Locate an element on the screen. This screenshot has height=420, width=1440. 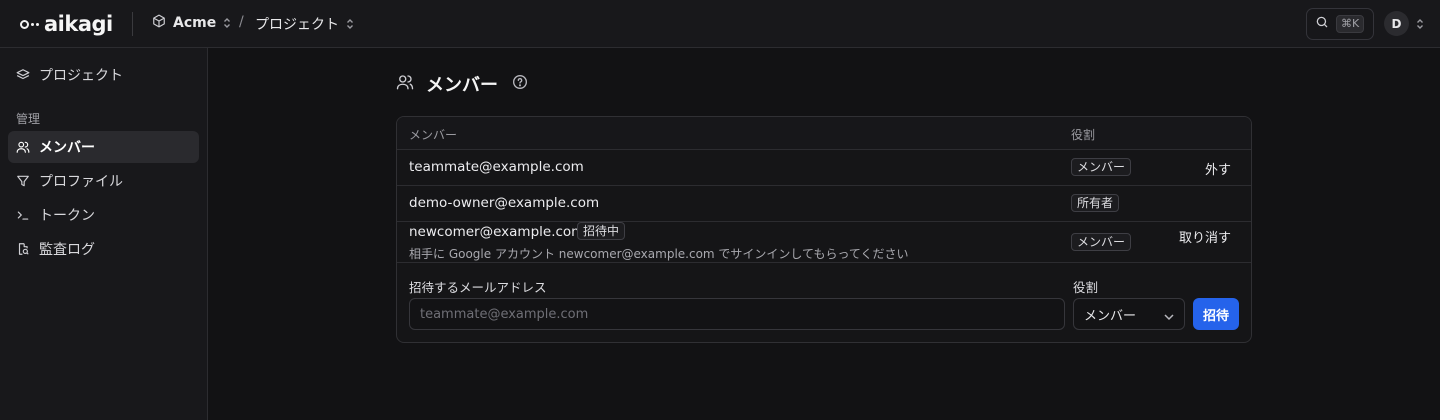
org-switcher: Acme is located at coordinates (191, 23).